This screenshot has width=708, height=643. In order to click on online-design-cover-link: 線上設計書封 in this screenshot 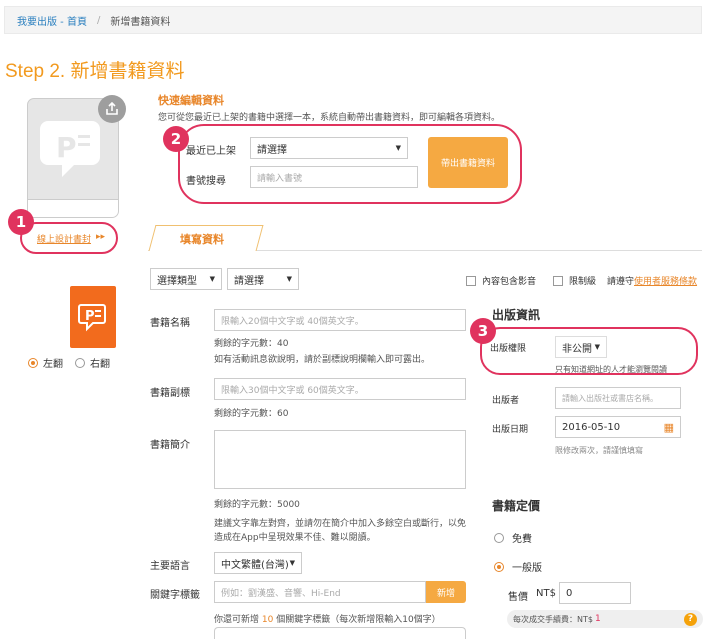, I will do `click(64, 238)`.